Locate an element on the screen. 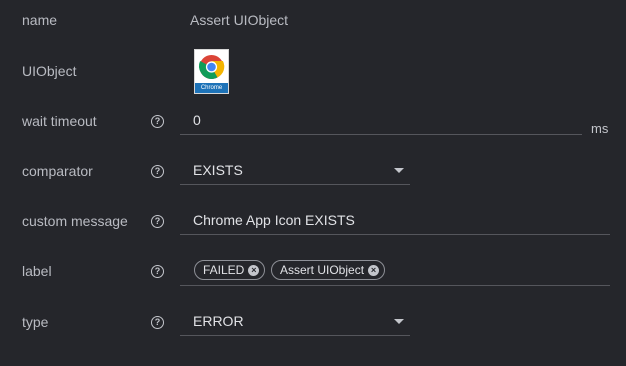 The height and width of the screenshot is (366, 626). wait-timeout-value: 0 is located at coordinates (197, 120).